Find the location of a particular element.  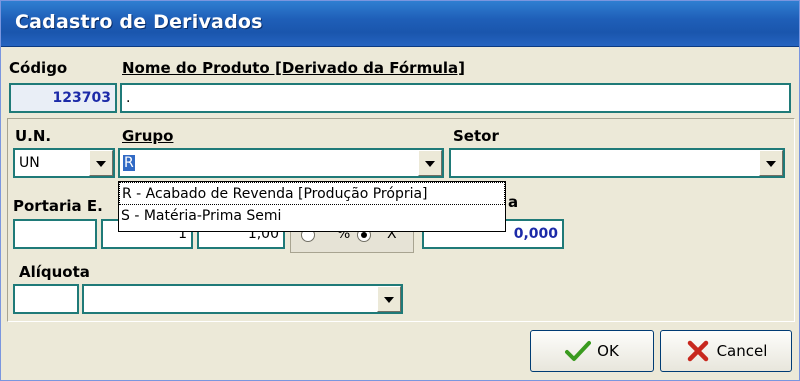

ok-button: OK is located at coordinates (592, 351).